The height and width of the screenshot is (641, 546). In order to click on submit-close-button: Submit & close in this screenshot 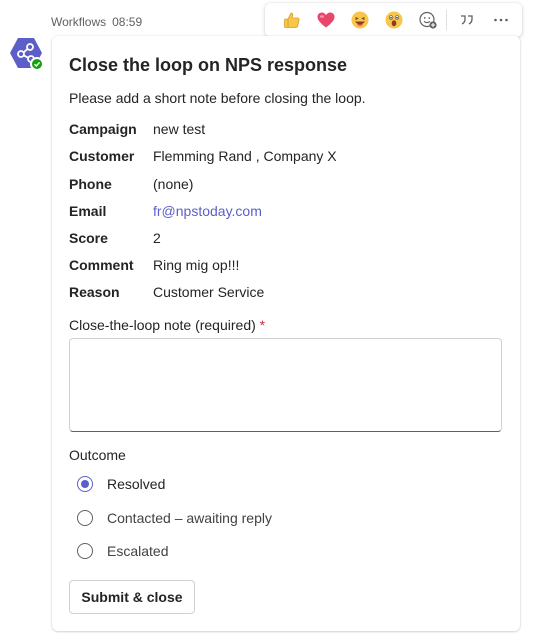, I will do `click(132, 597)`.